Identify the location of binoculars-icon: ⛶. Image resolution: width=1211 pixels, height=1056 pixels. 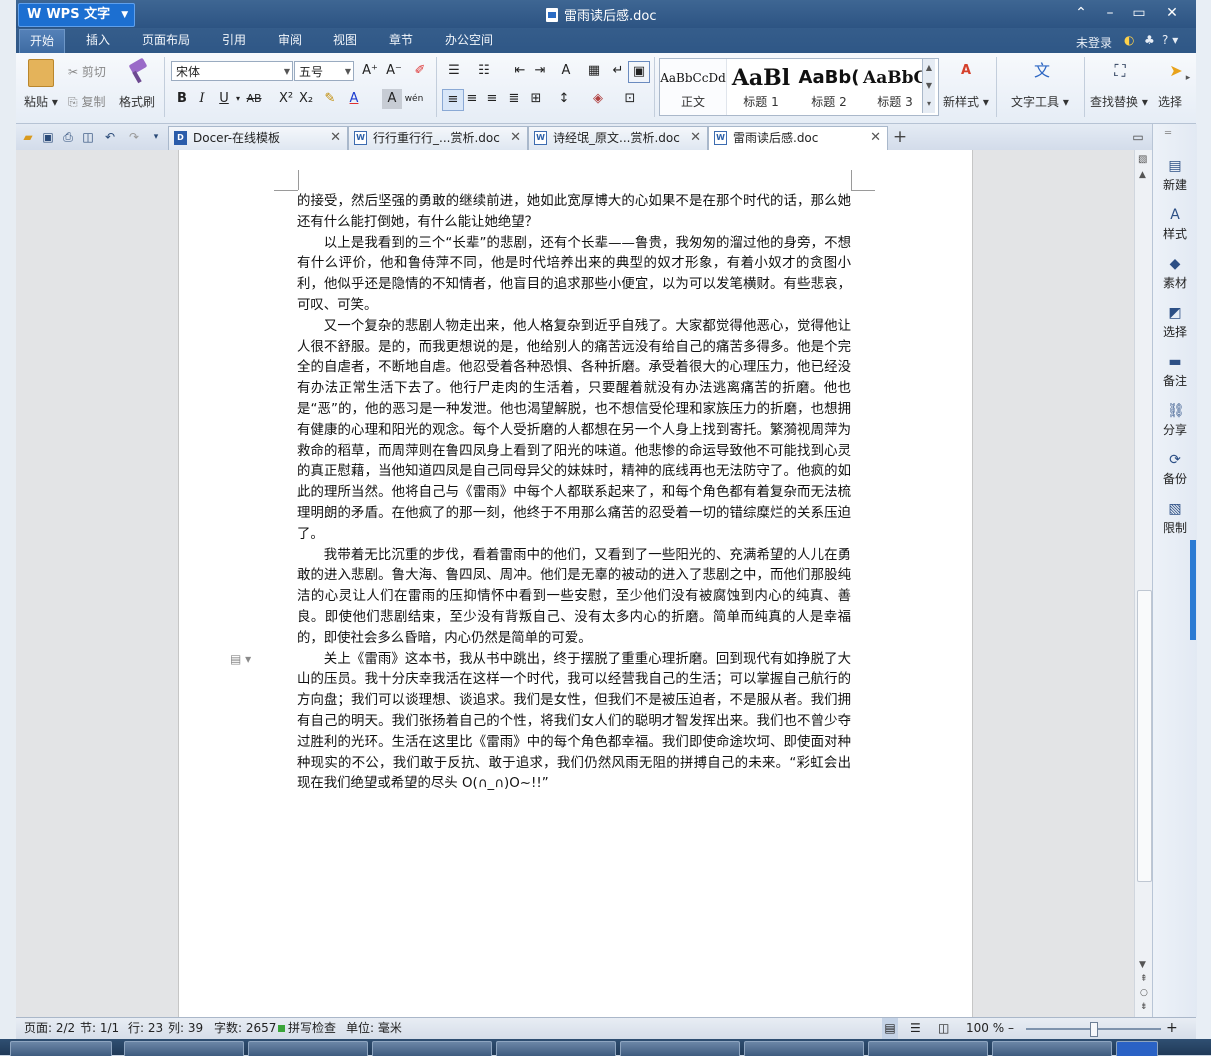
(1120, 71).